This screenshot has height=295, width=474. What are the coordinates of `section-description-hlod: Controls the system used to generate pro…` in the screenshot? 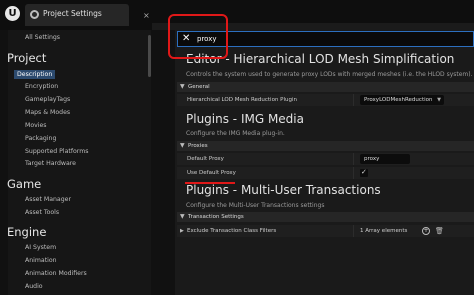 It's located at (329, 74).